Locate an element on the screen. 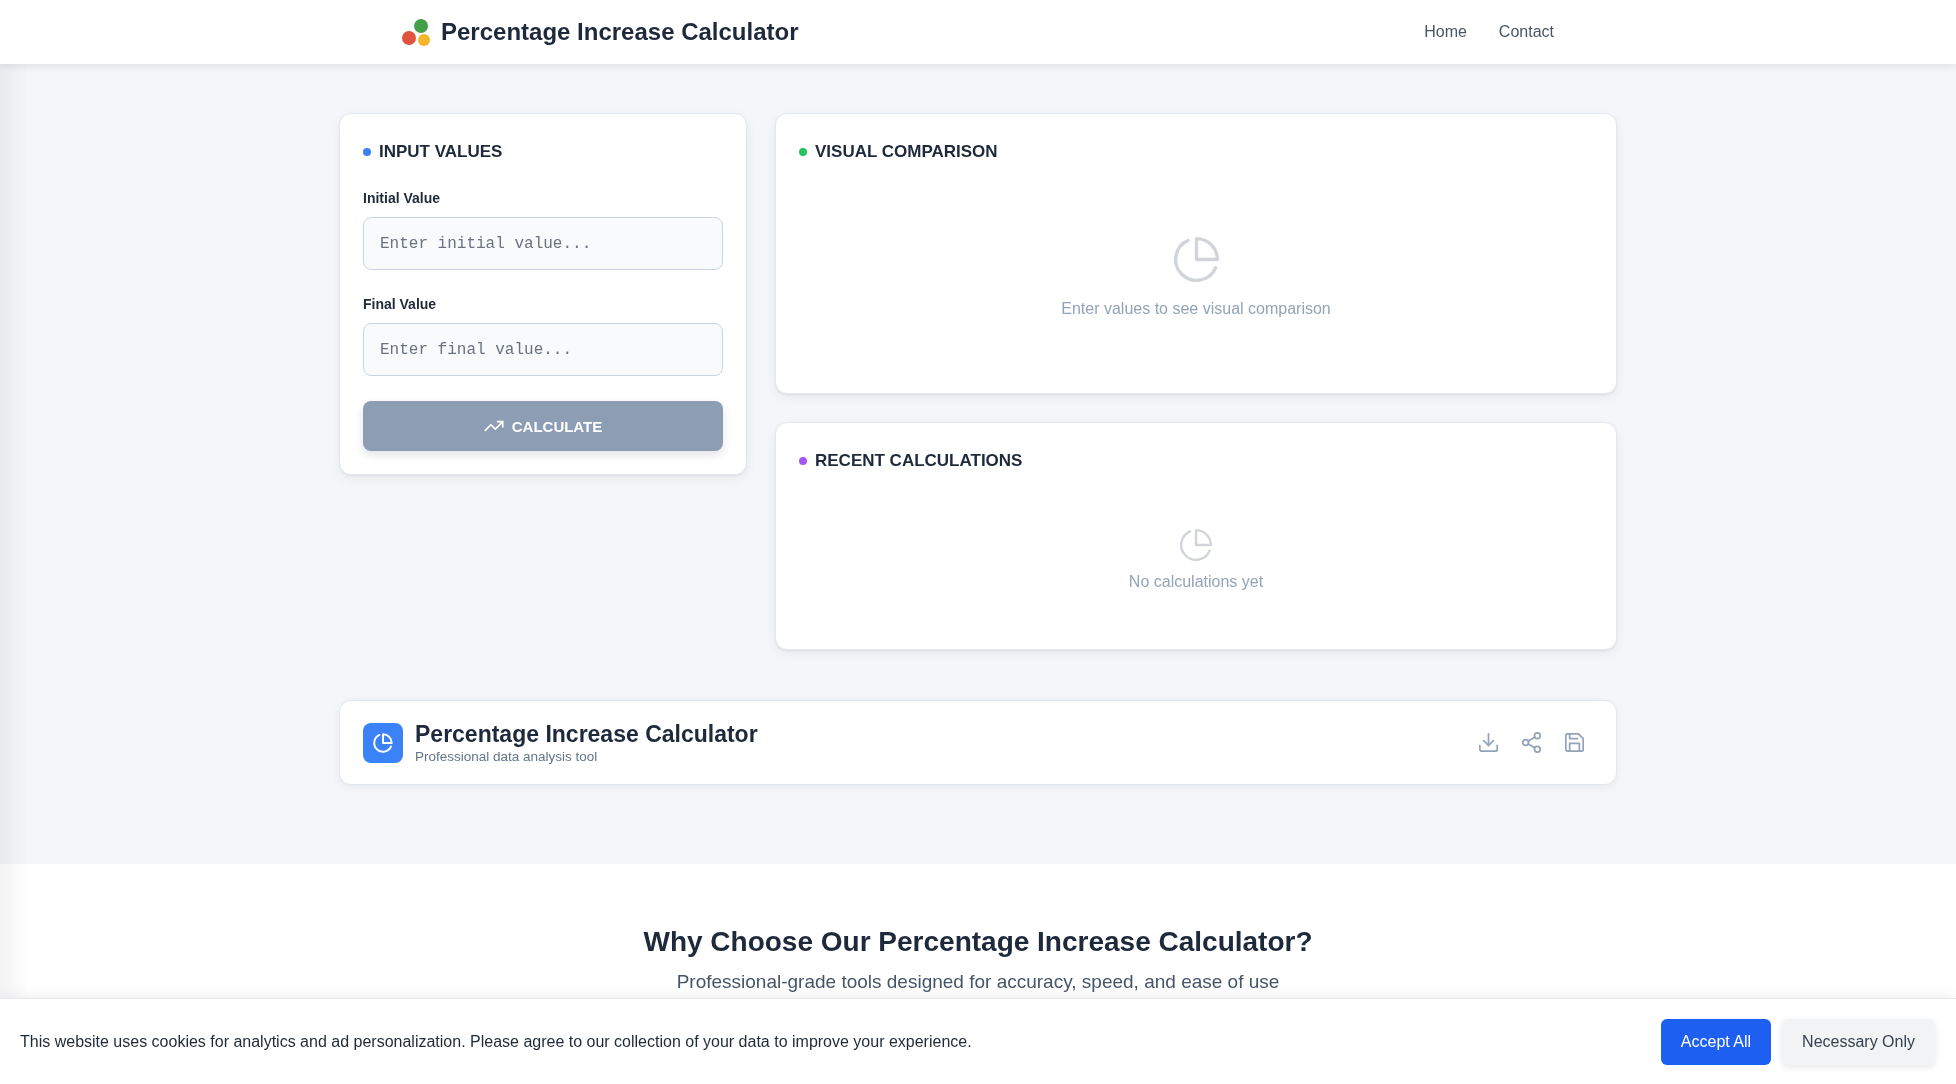 The width and height of the screenshot is (1956, 1084). field-label: Final Value is located at coordinates (400, 304).